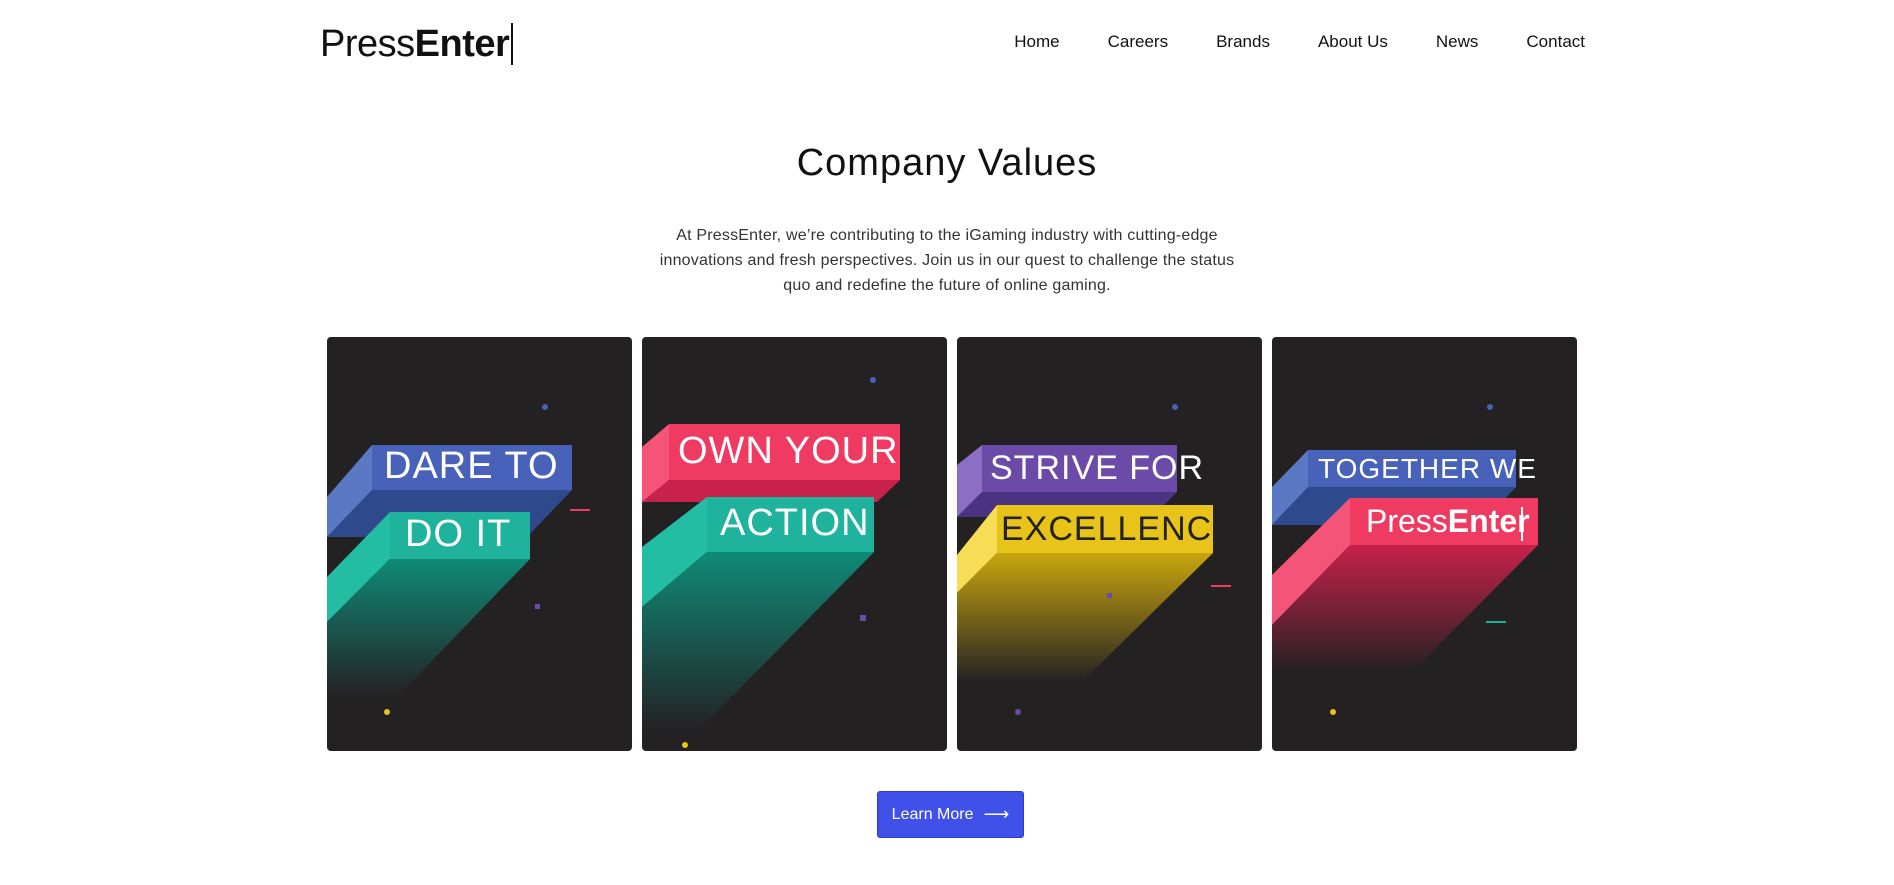  What do you see at coordinates (947, 163) in the screenshot?
I see `section-title: Company Values` at bounding box center [947, 163].